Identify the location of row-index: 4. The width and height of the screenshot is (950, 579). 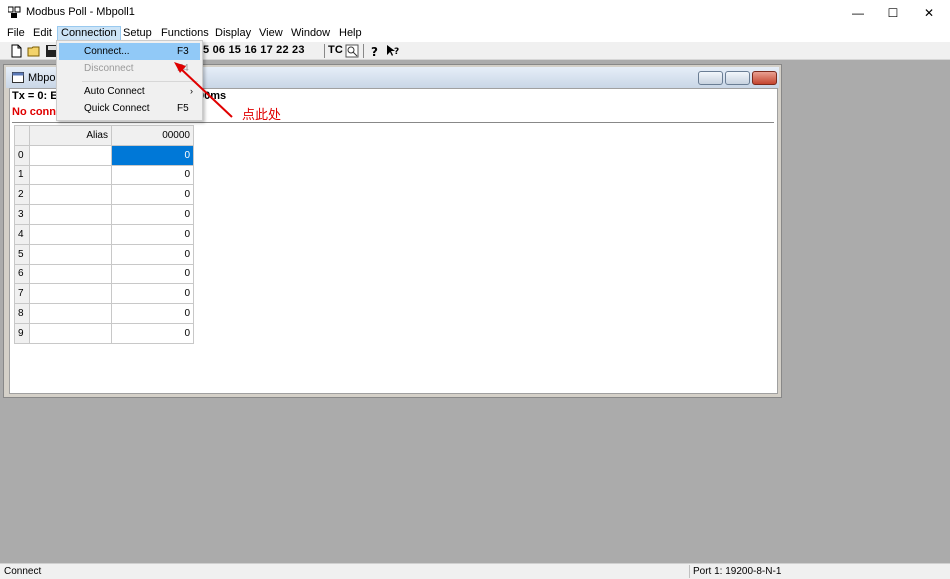
(22, 234).